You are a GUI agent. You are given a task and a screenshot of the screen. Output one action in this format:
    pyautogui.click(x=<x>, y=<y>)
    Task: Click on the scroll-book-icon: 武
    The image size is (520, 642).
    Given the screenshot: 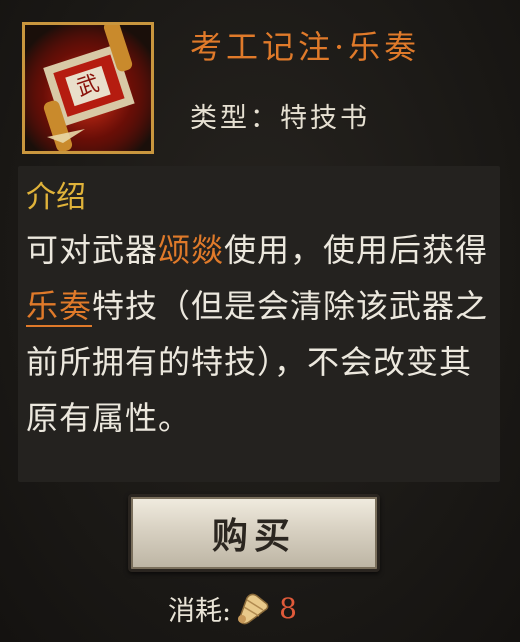 What is the action you would take?
    pyautogui.click(x=88, y=88)
    